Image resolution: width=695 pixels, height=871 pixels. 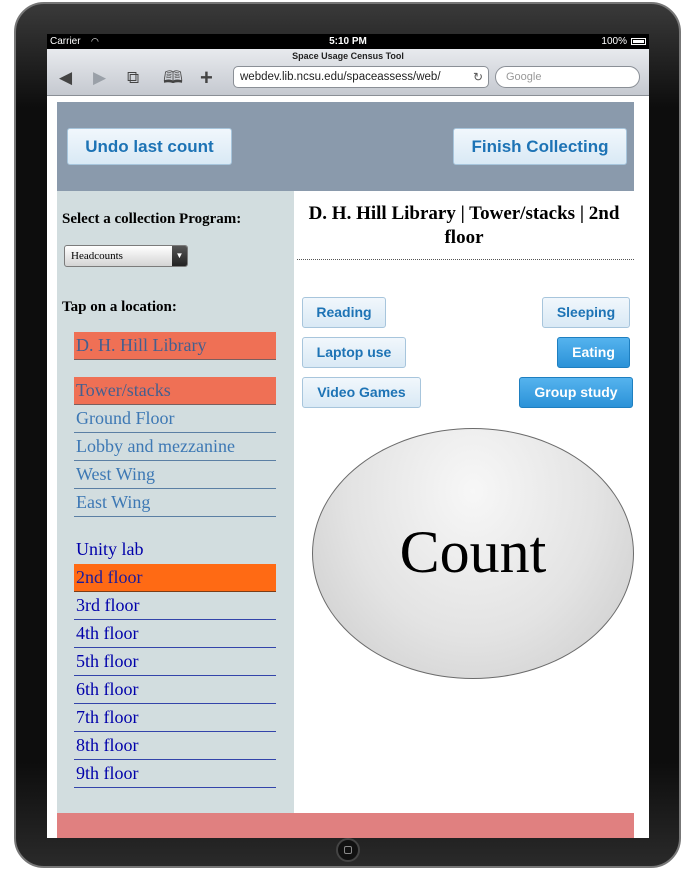 What do you see at coordinates (175, 578) in the screenshot?
I see `location-floor: 2nd floor` at bounding box center [175, 578].